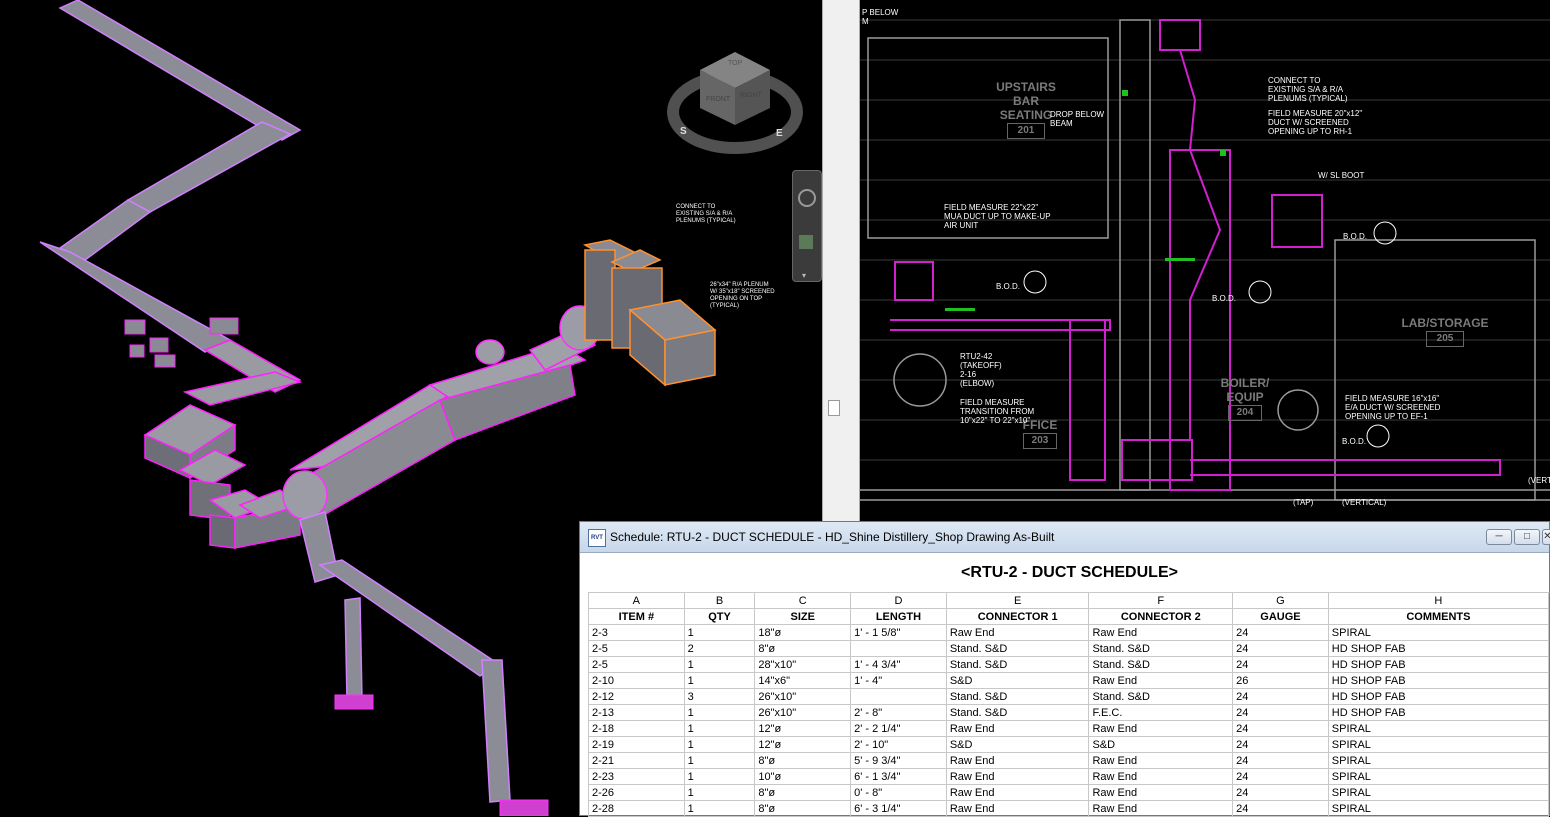 Image resolution: width=1550 pixels, height=817 pixels. What do you see at coordinates (636, 744) in the screenshot?
I see `table-cell: 2-19` at bounding box center [636, 744].